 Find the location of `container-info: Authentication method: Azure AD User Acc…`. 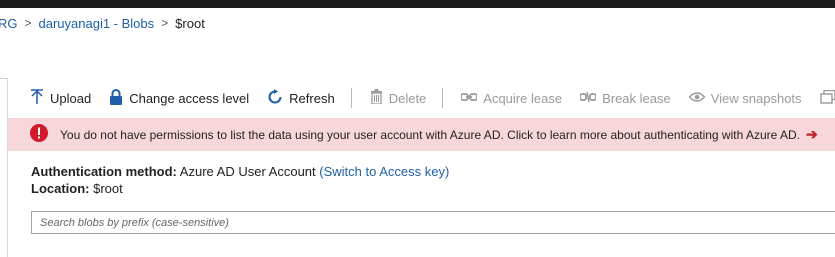

container-info: Authentication method: Azure AD User Acc… is located at coordinates (240, 180).